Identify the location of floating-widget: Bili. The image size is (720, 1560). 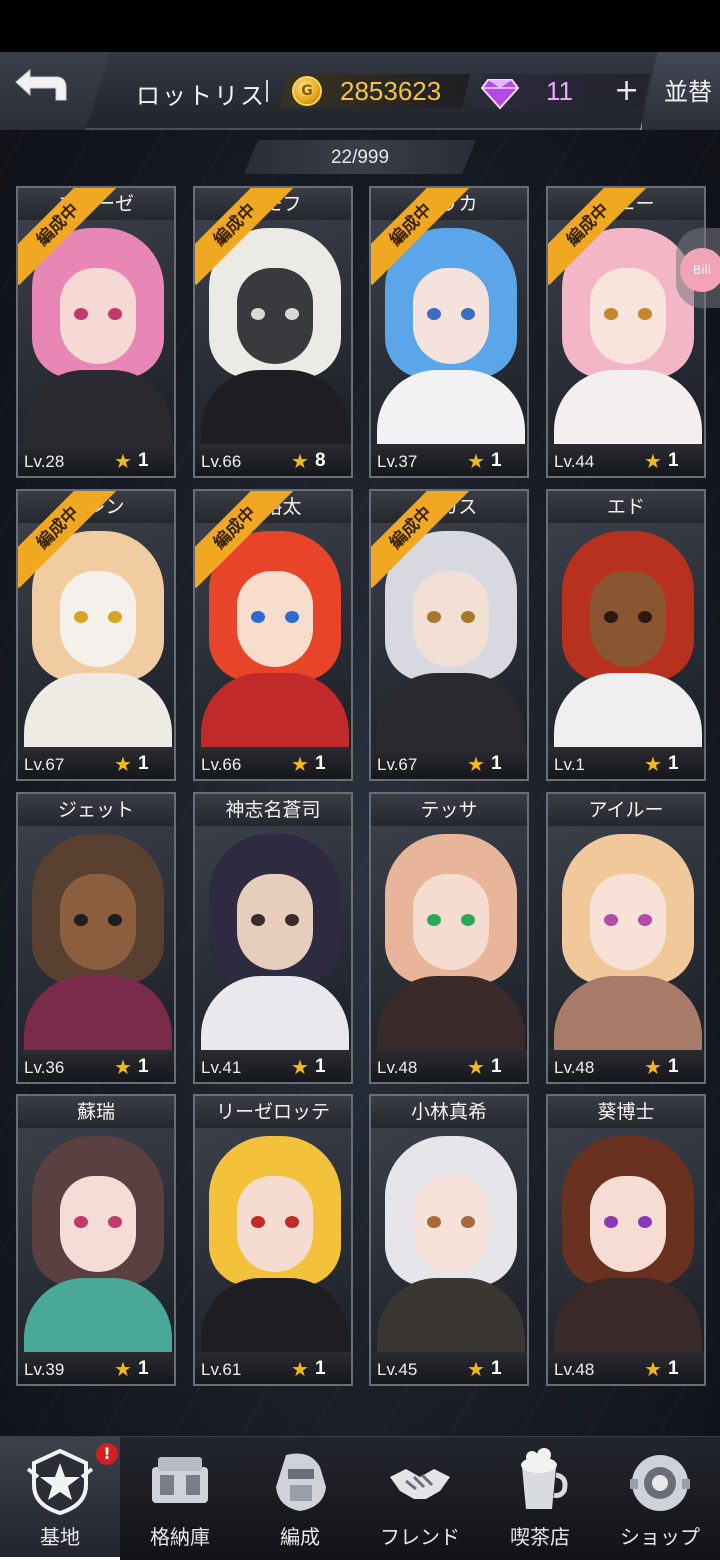
(698, 268).